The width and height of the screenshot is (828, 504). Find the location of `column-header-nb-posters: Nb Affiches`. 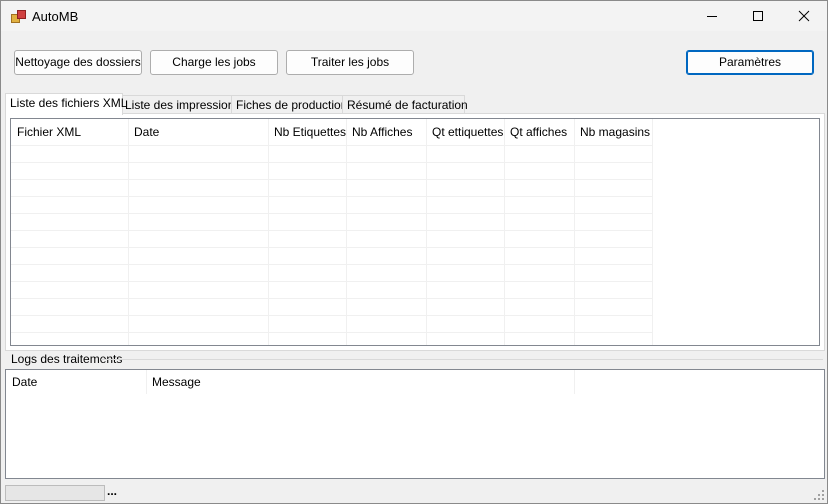

column-header-nb-posters: Nb Affiches is located at coordinates (386, 132).